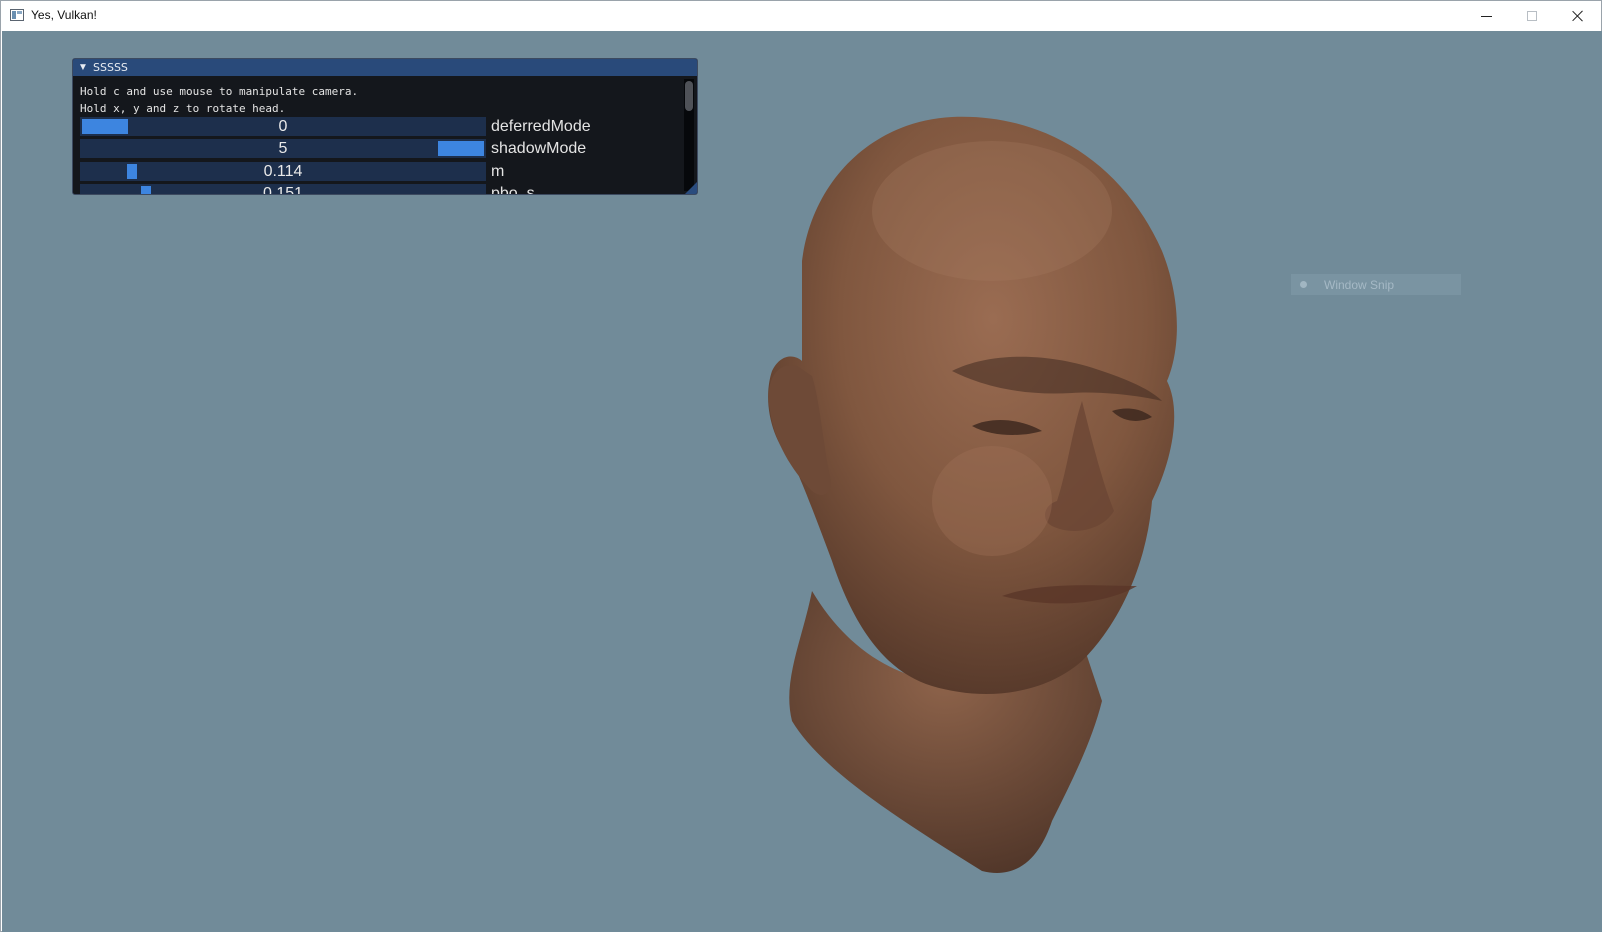 The width and height of the screenshot is (1602, 932). What do you see at coordinates (83, 67) in the screenshot?
I see `collapse-triangle-icon: ▼` at bounding box center [83, 67].